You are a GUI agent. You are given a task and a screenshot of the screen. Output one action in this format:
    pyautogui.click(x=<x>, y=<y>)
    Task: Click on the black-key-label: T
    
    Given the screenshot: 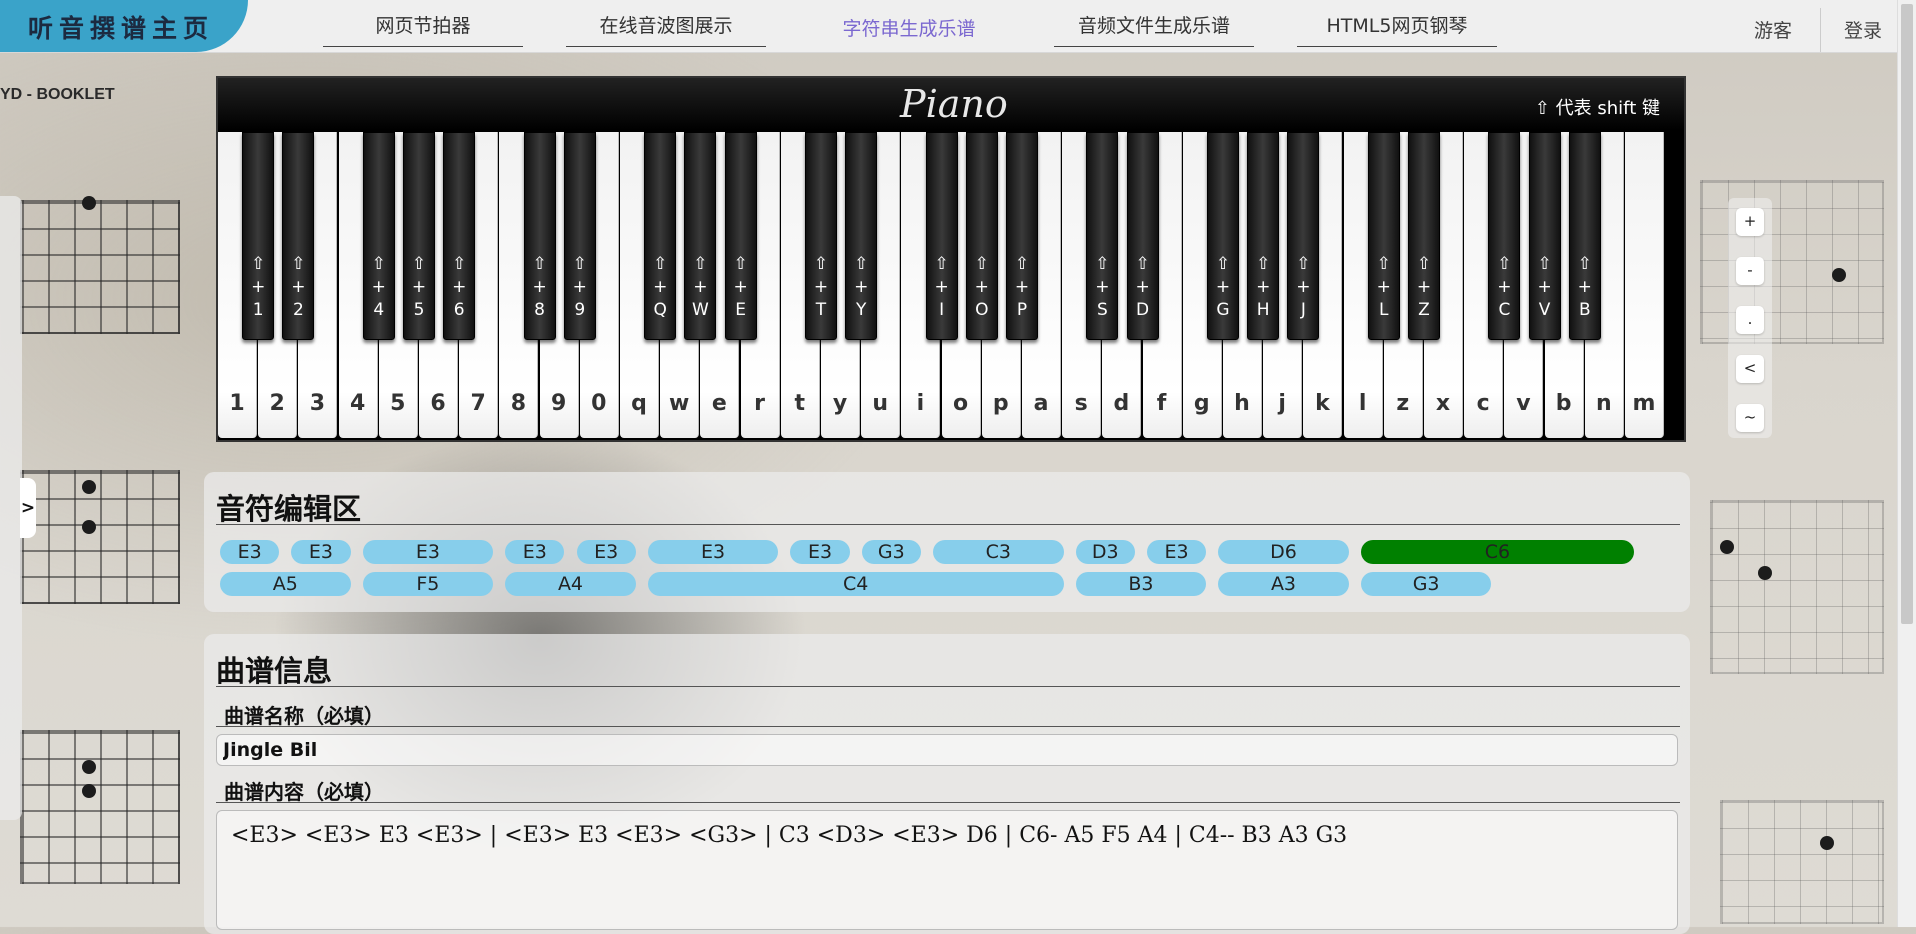 What is the action you would take?
    pyautogui.click(x=821, y=310)
    